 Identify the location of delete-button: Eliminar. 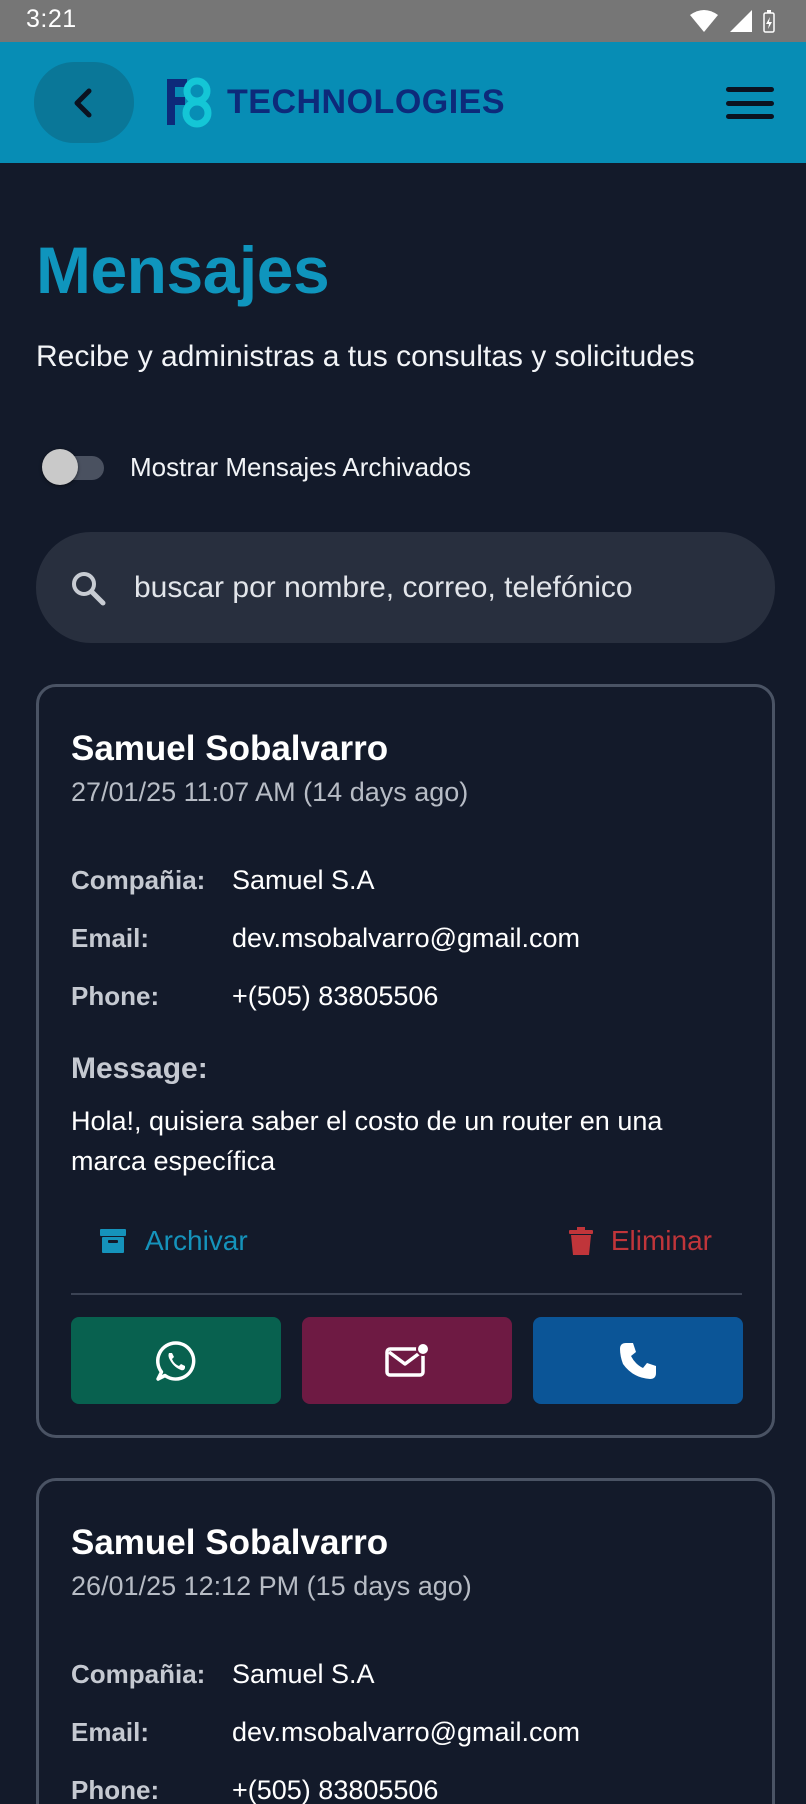
(640, 1241).